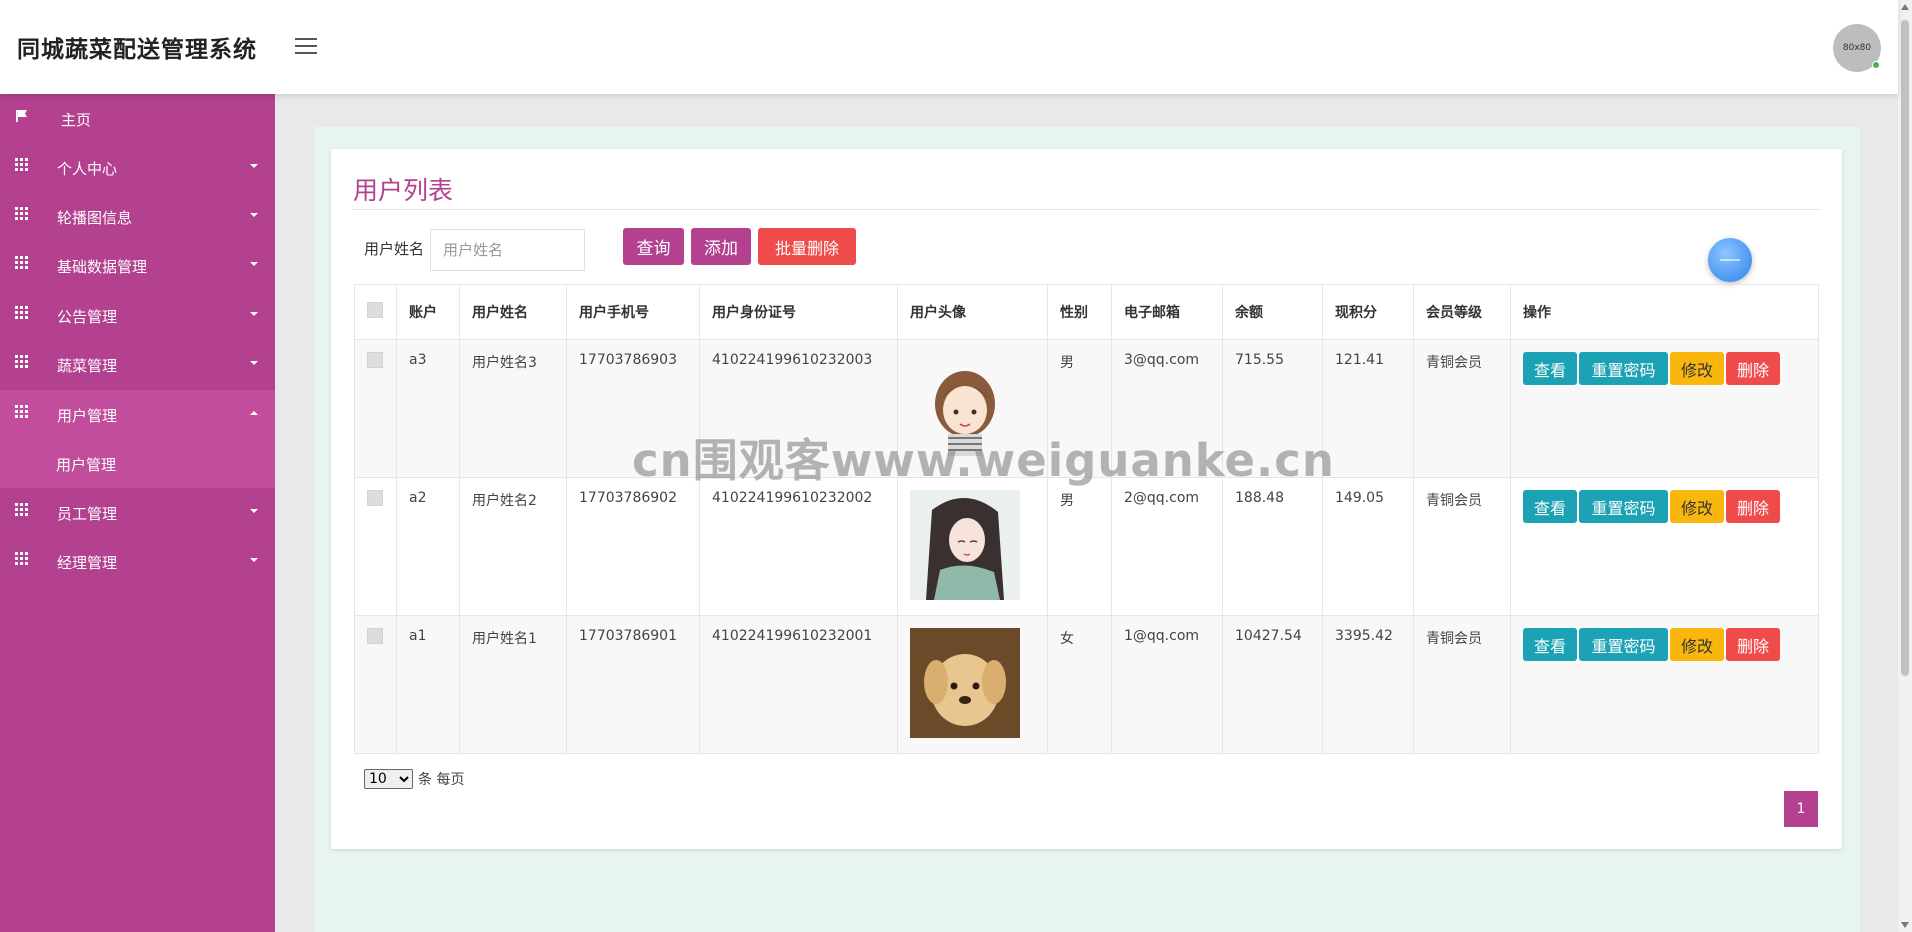  Describe the element at coordinates (1368, 684) in the screenshot. I see `points-cell: 3395.42` at that location.